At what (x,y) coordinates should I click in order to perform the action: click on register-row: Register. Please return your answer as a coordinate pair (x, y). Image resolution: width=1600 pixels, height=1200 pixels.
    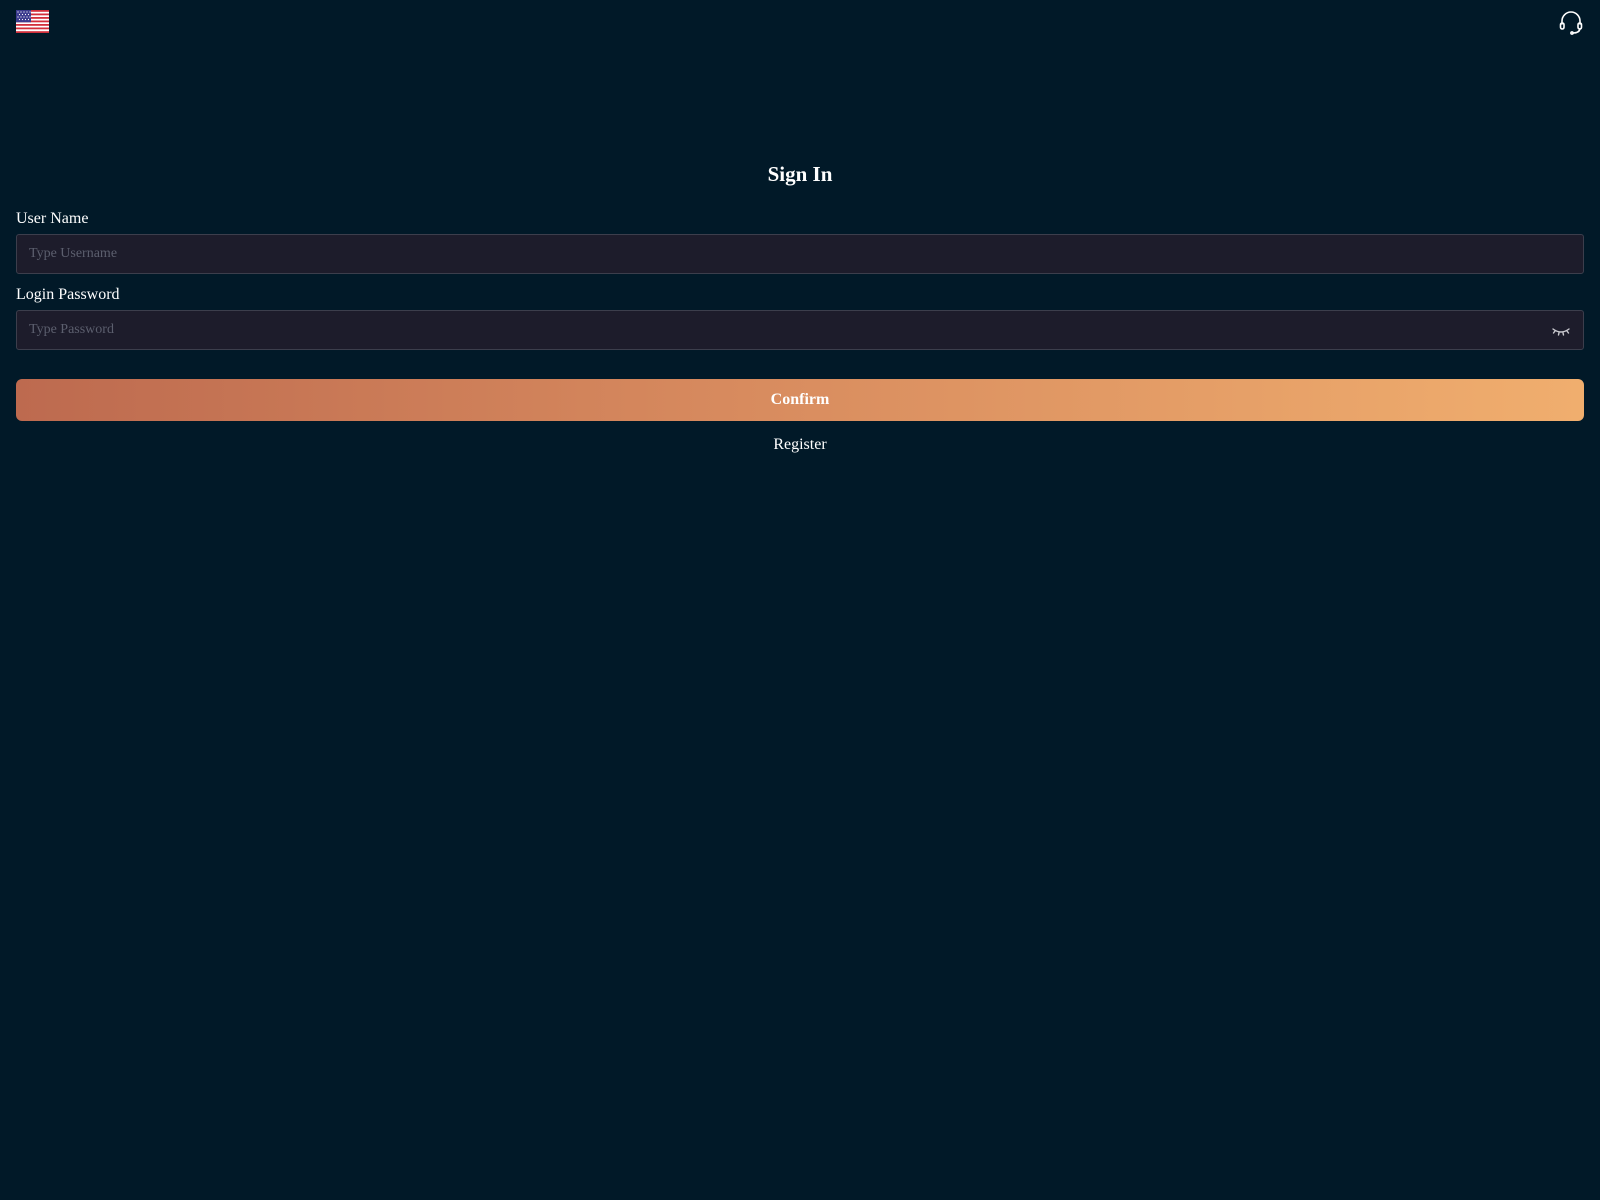
    Looking at the image, I should click on (800, 445).